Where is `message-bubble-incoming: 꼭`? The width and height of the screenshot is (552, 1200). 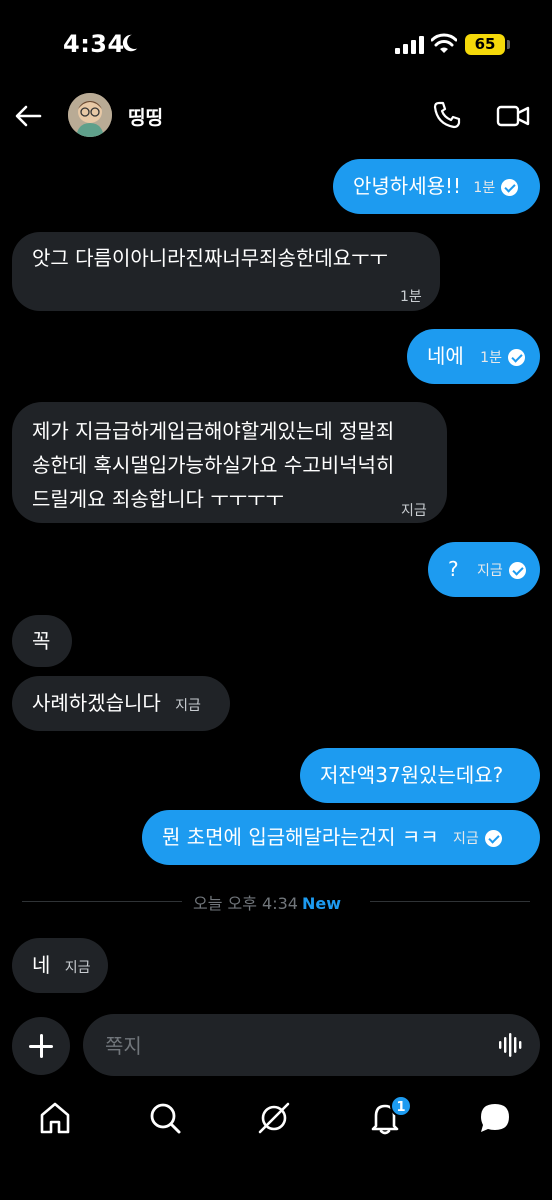
message-bubble-incoming: 꼭 is located at coordinates (42, 641).